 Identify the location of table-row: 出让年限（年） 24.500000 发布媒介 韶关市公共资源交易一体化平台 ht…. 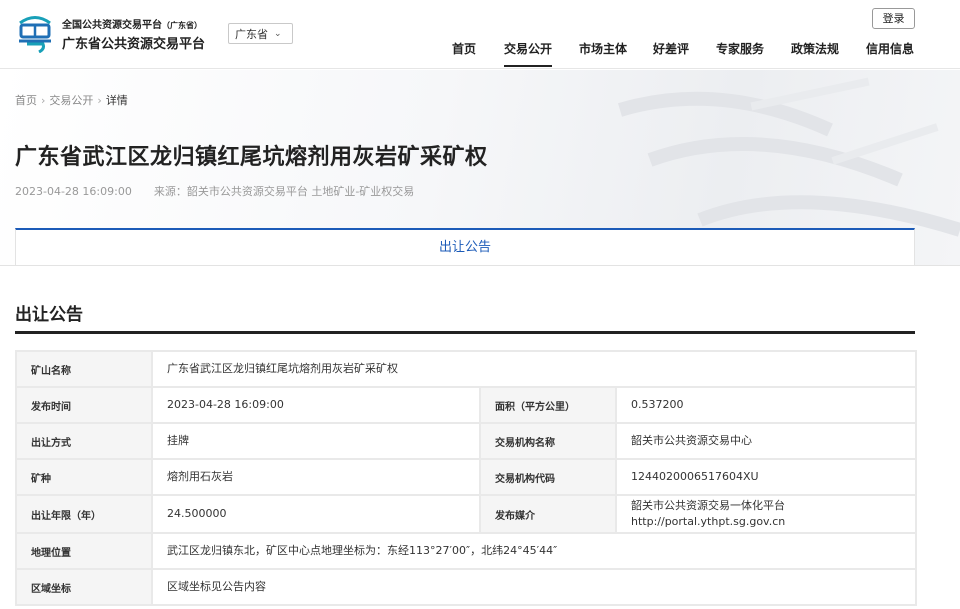
(466, 514).